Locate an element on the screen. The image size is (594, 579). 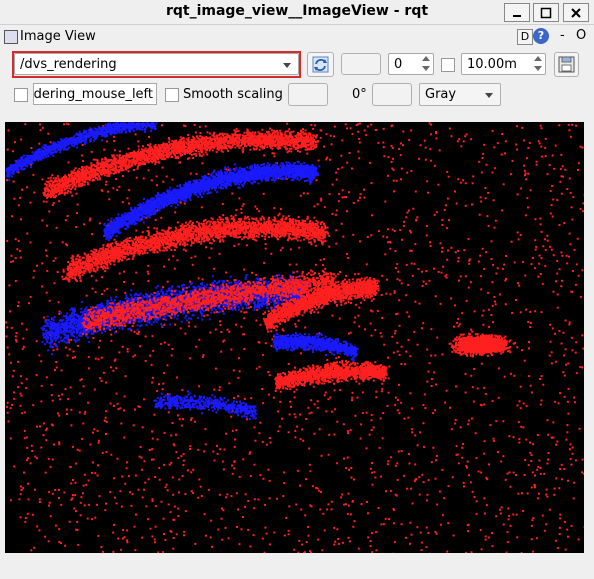
mouse-publish-checkbox is located at coordinates (21, 95).